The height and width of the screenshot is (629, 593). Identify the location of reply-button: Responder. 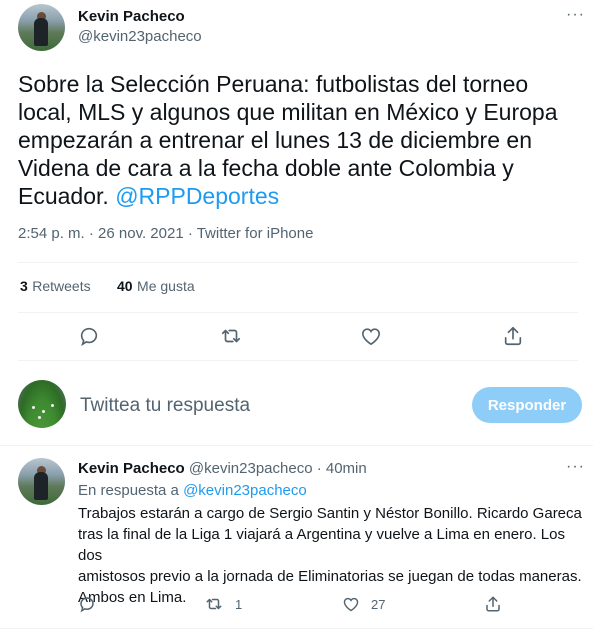
(527, 405).